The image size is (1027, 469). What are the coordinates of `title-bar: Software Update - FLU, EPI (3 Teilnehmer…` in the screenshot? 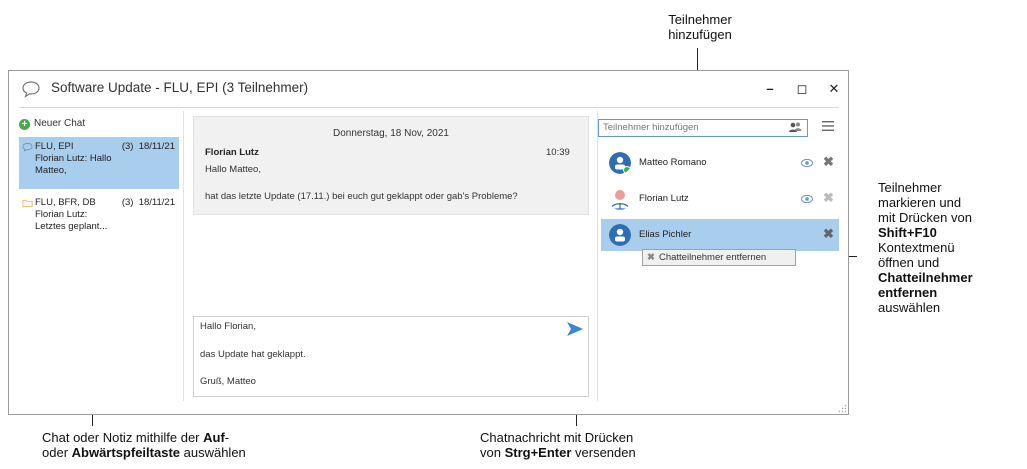 It's located at (428, 89).